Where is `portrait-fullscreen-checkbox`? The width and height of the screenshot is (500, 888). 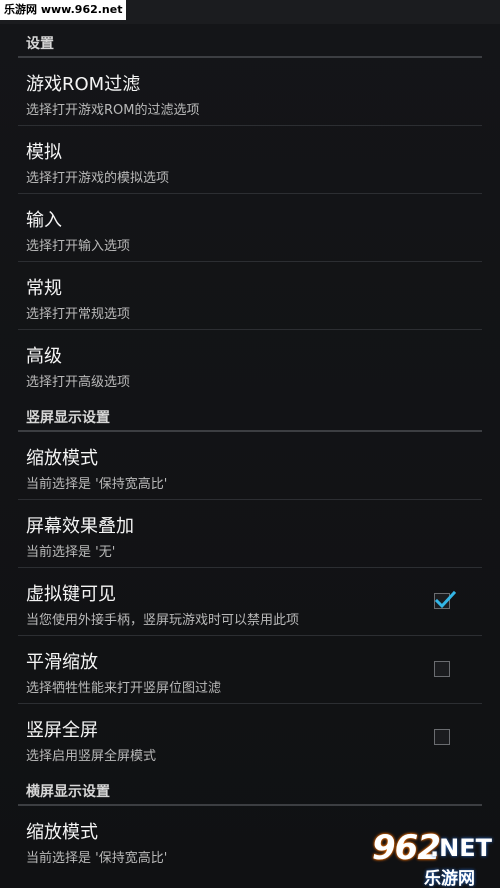 portrait-fullscreen-checkbox is located at coordinates (442, 737).